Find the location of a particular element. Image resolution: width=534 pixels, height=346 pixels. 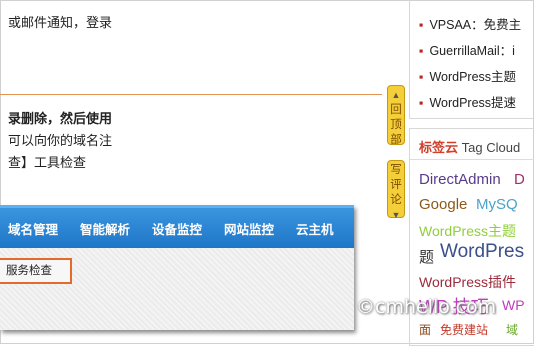

tag-link: 域 is located at coordinates (512, 329).